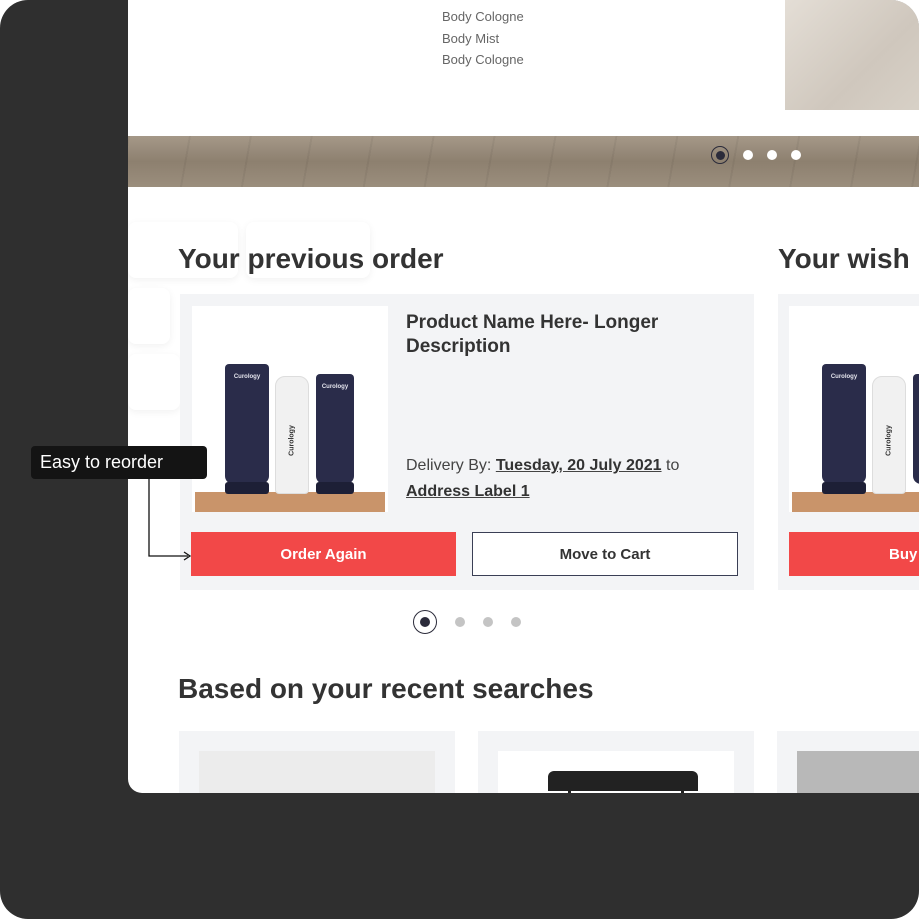 This screenshot has height=919, width=919. I want to click on product-image: Curology Curology, so click(854, 409).